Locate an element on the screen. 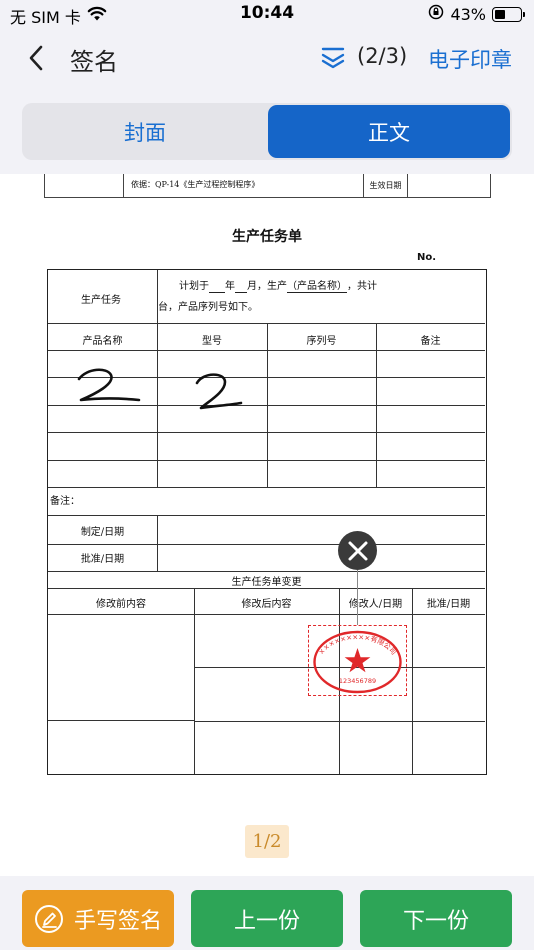 This screenshot has height=950, width=534. header-effective-date: 生效日期 is located at coordinates (385, 185).